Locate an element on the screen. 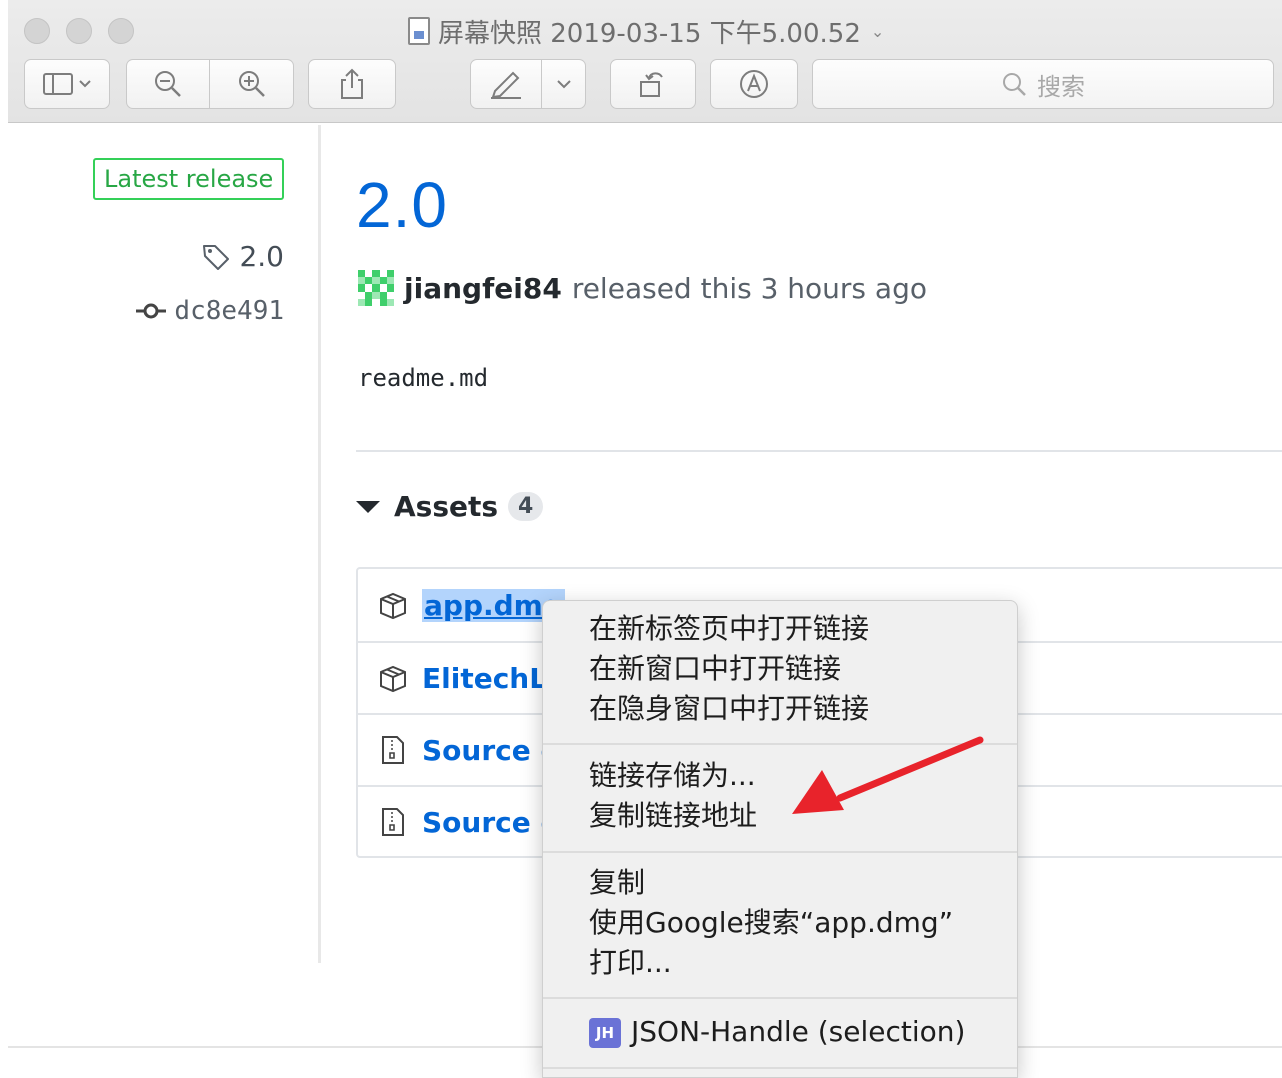  zoom-out-icon is located at coordinates (168, 84).